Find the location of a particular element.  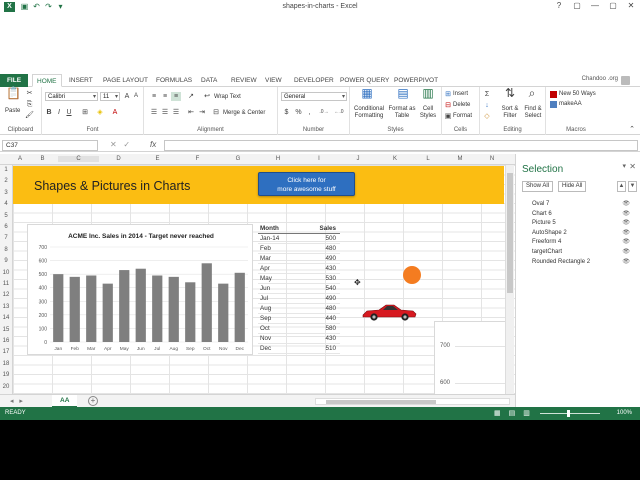

selection-pane-item: Picture 5 👁 is located at coordinates (584, 224).